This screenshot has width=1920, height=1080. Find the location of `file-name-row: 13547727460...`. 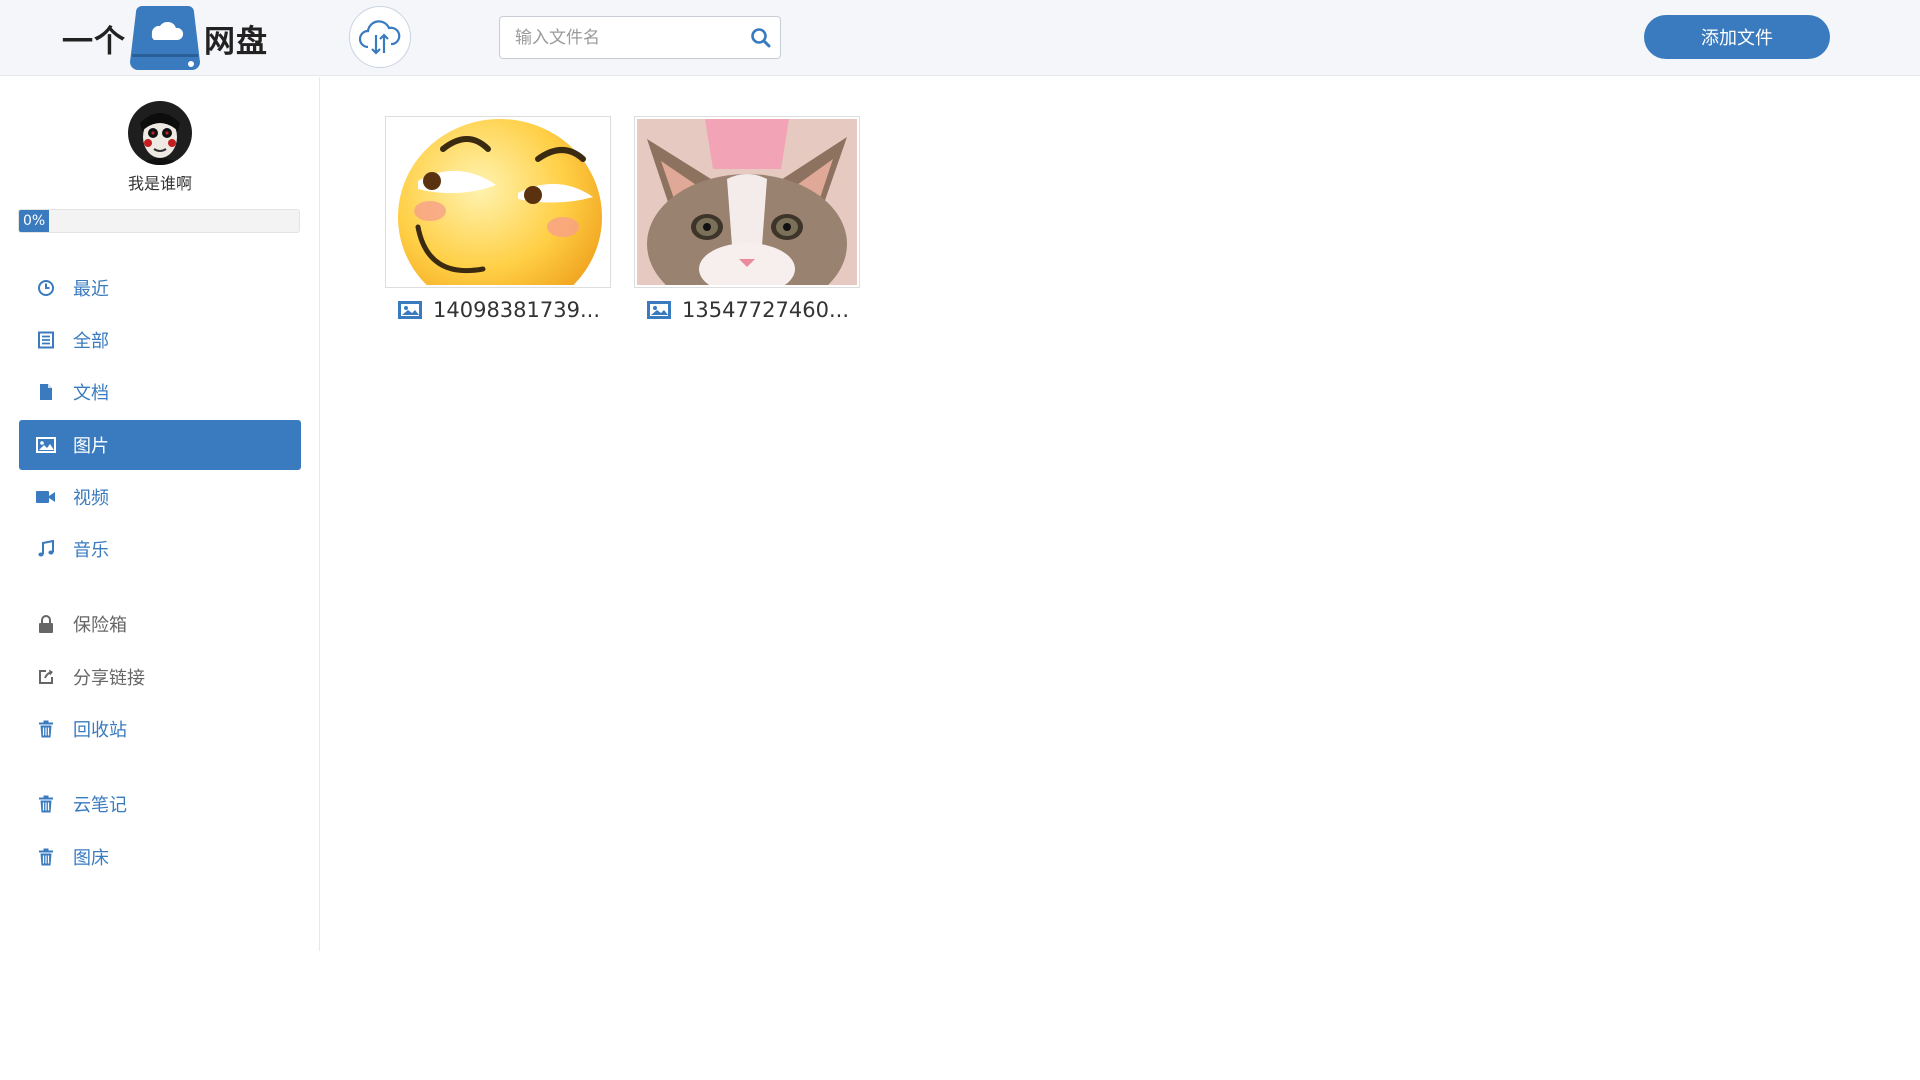

file-name-row: 13547727460... is located at coordinates (747, 310).